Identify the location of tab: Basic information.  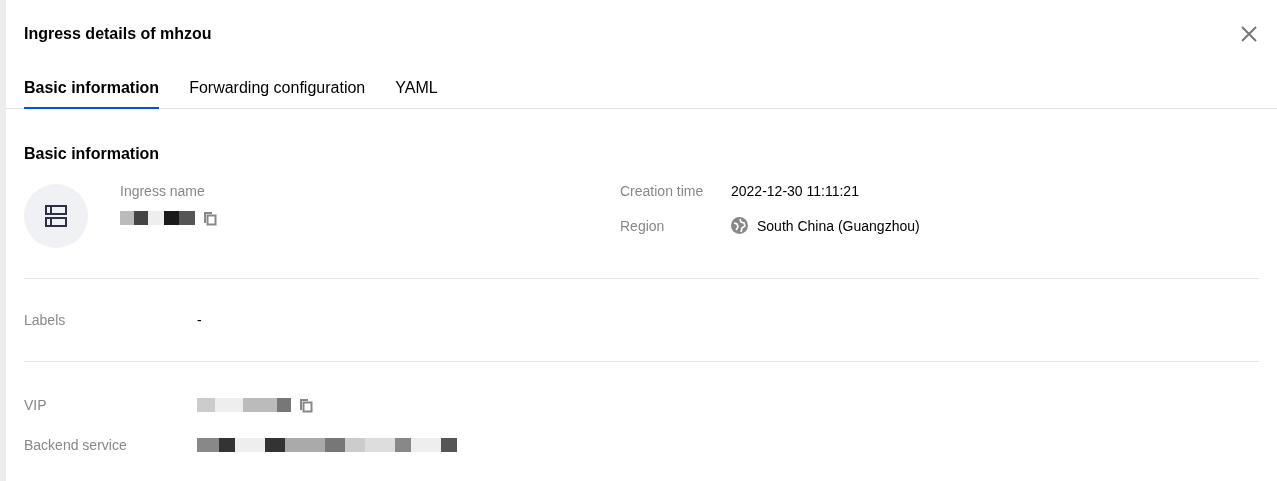
(92, 94).